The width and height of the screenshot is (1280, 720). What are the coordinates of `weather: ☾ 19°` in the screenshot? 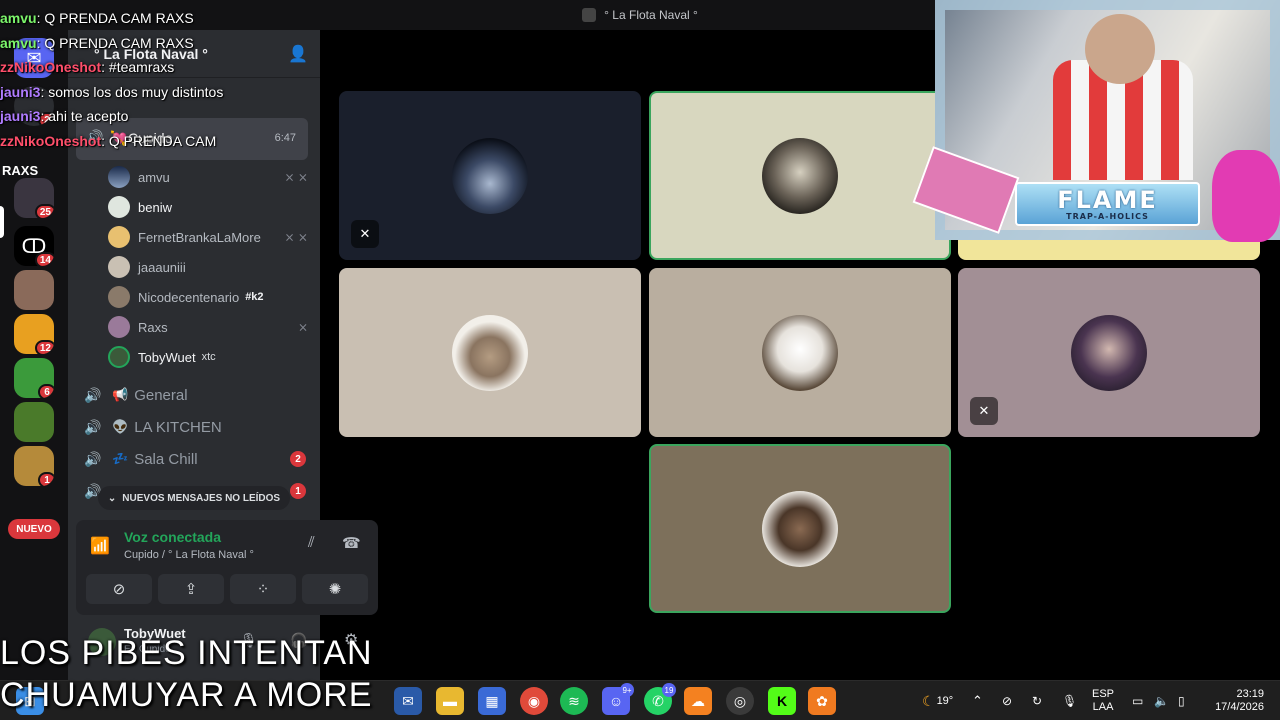 It's located at (937, 700).